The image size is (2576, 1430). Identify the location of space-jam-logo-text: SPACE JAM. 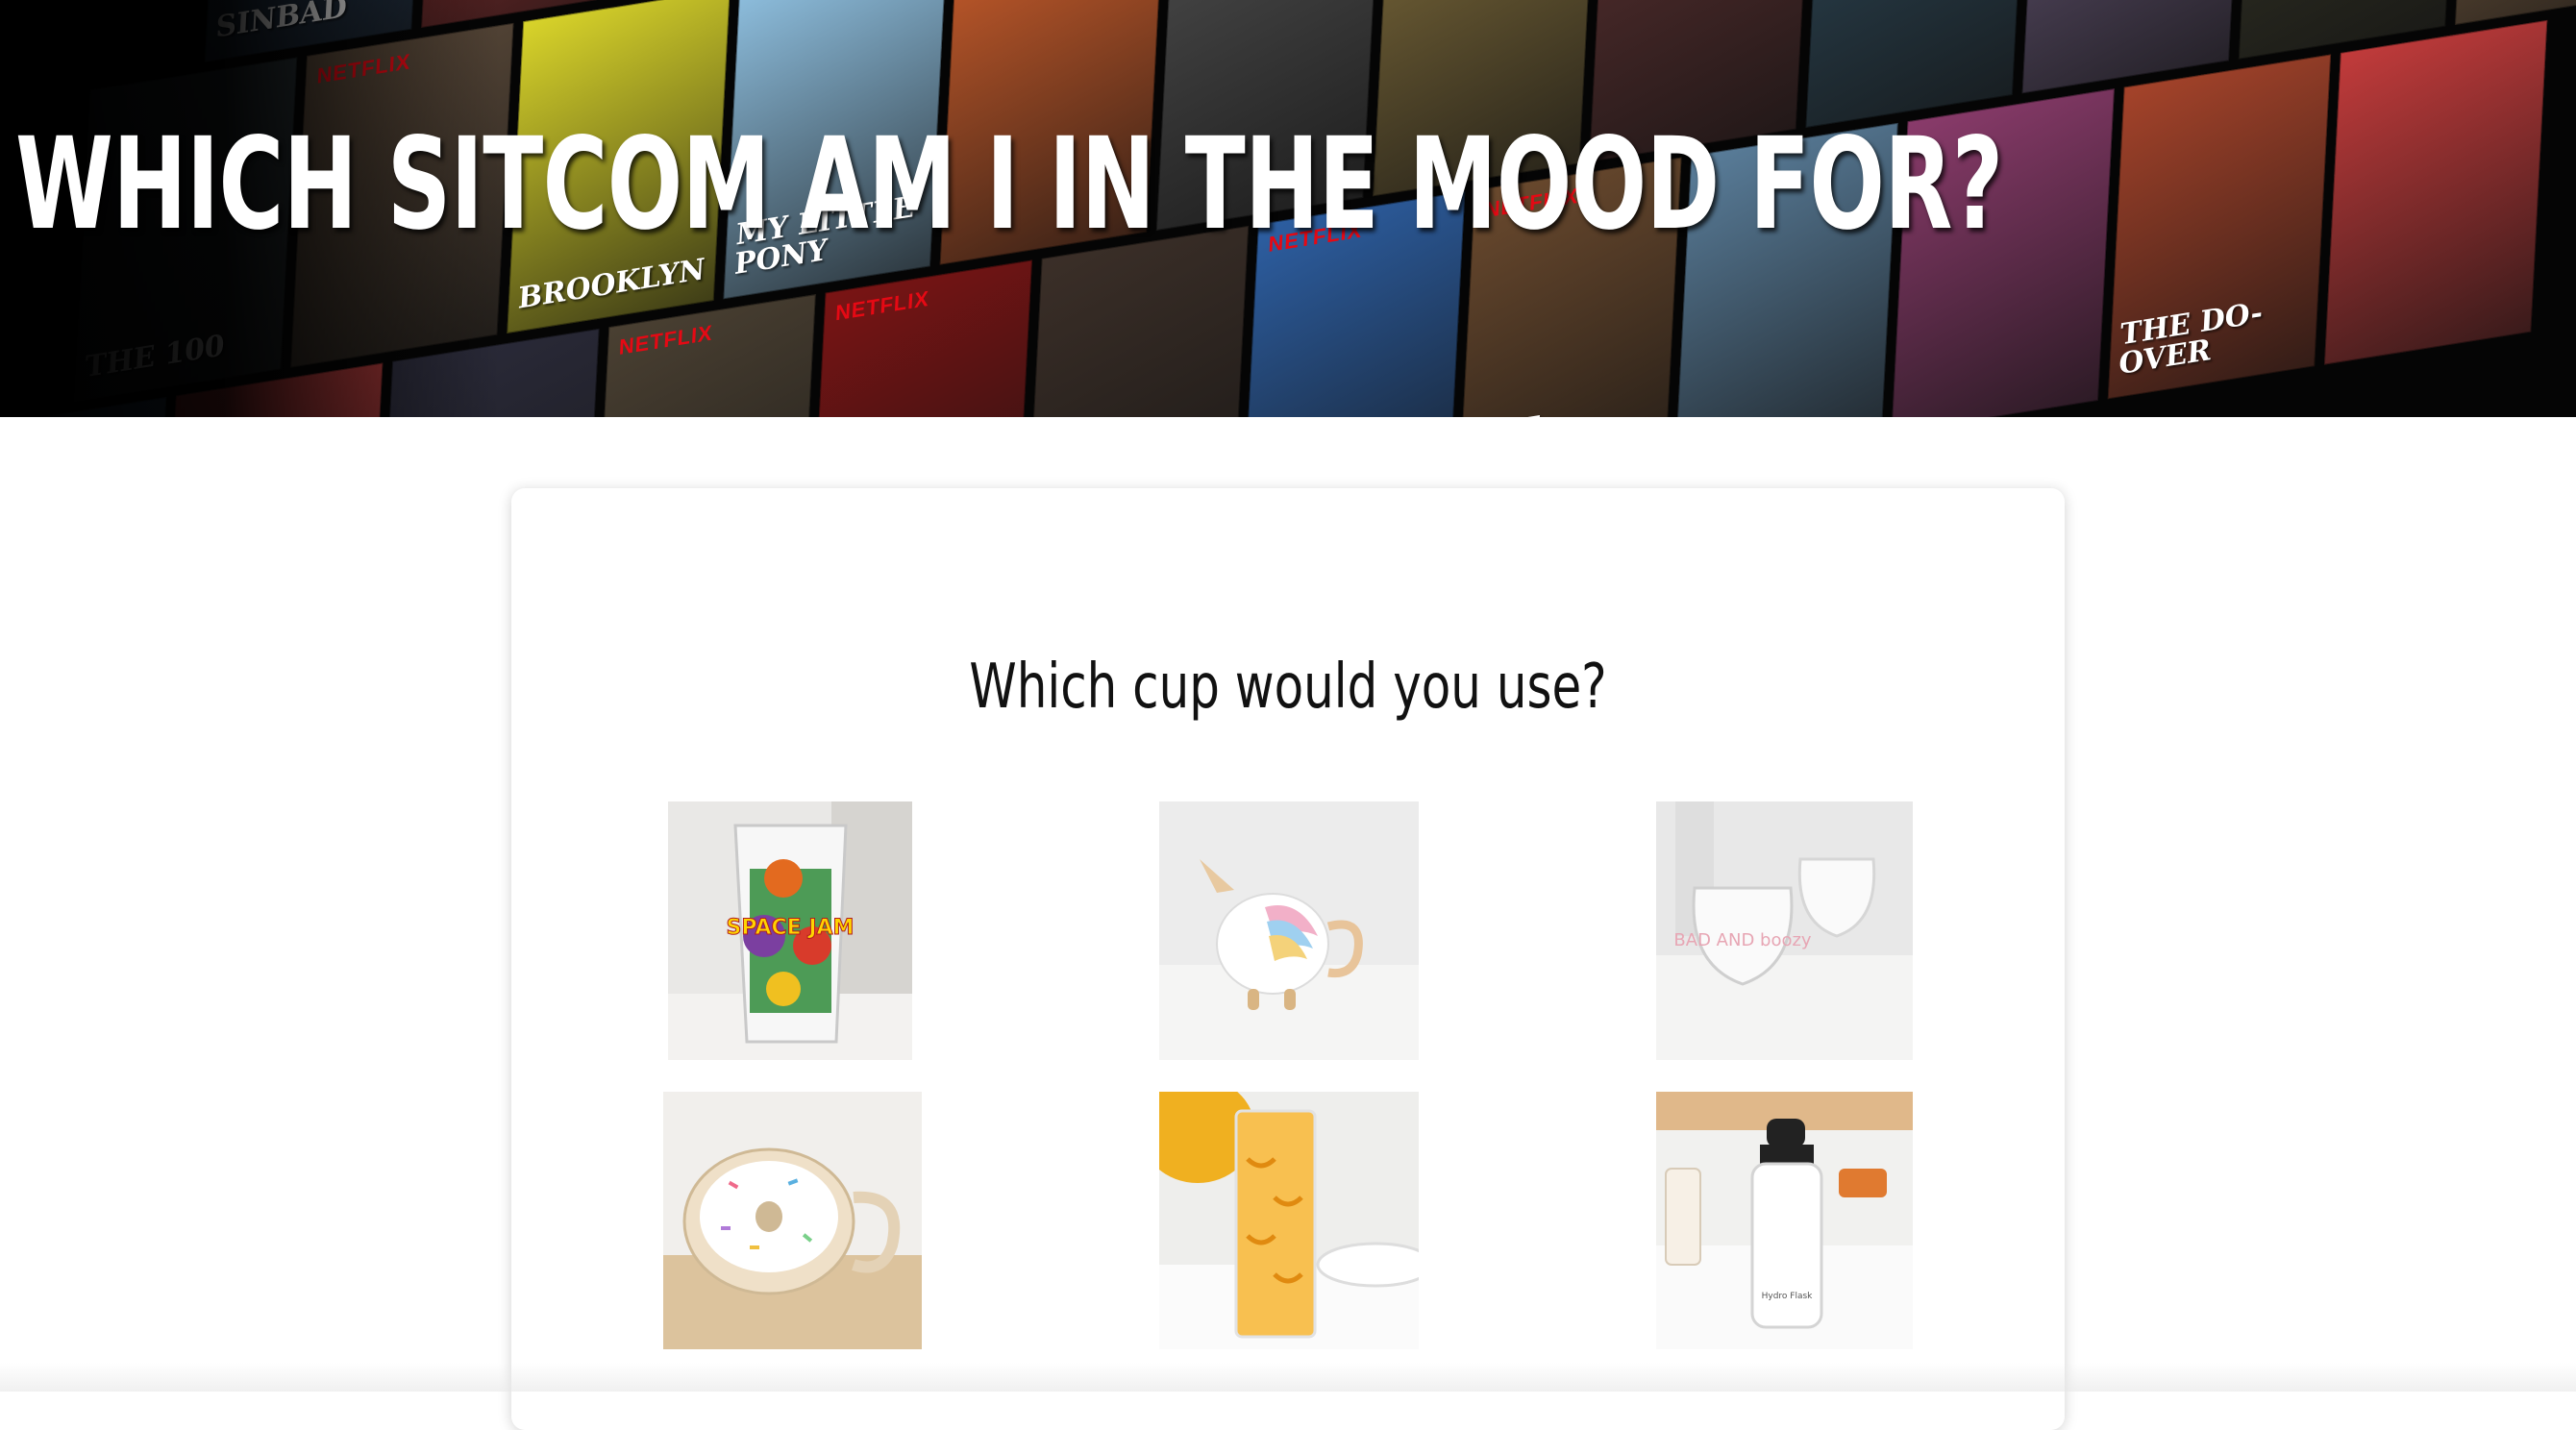
(791, 928).